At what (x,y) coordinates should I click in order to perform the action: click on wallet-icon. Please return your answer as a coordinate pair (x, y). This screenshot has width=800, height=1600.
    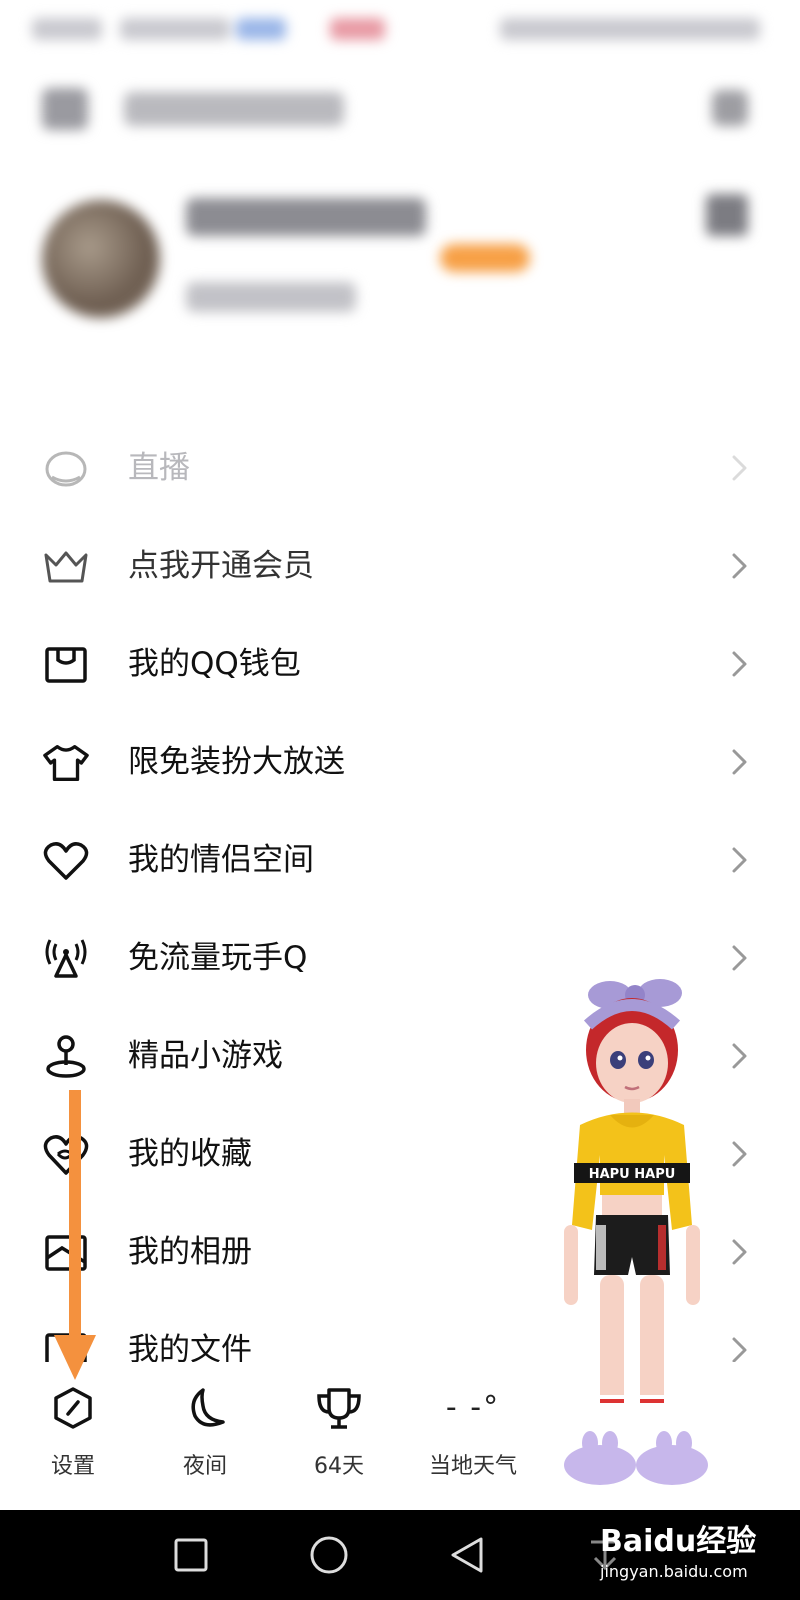
    Looking at the image, I should click on (66, 665).